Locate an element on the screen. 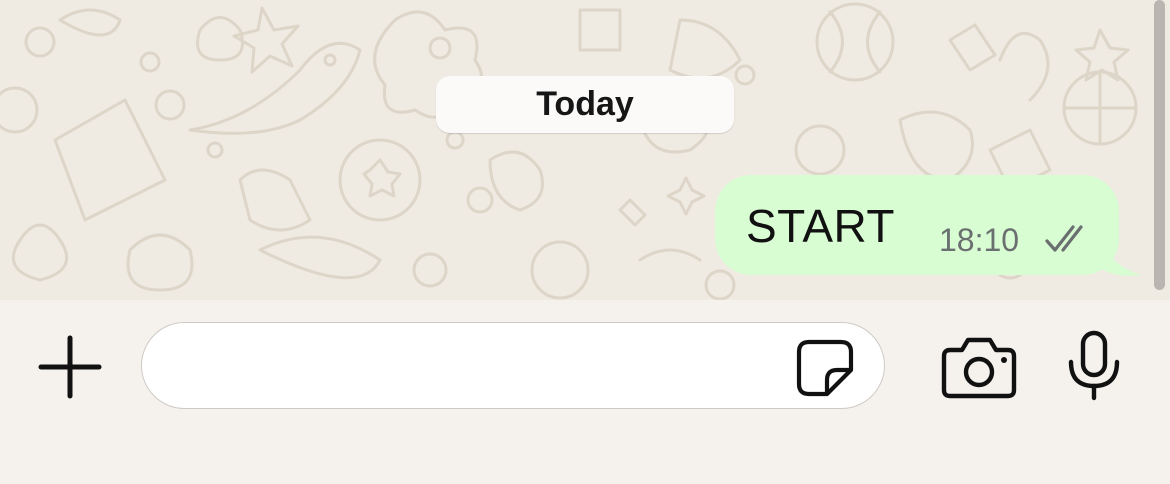 The height and width of the screenshot is (484, 1170). outgoing-message-bubble: START 18:10 is located at coordinates (917, 225).